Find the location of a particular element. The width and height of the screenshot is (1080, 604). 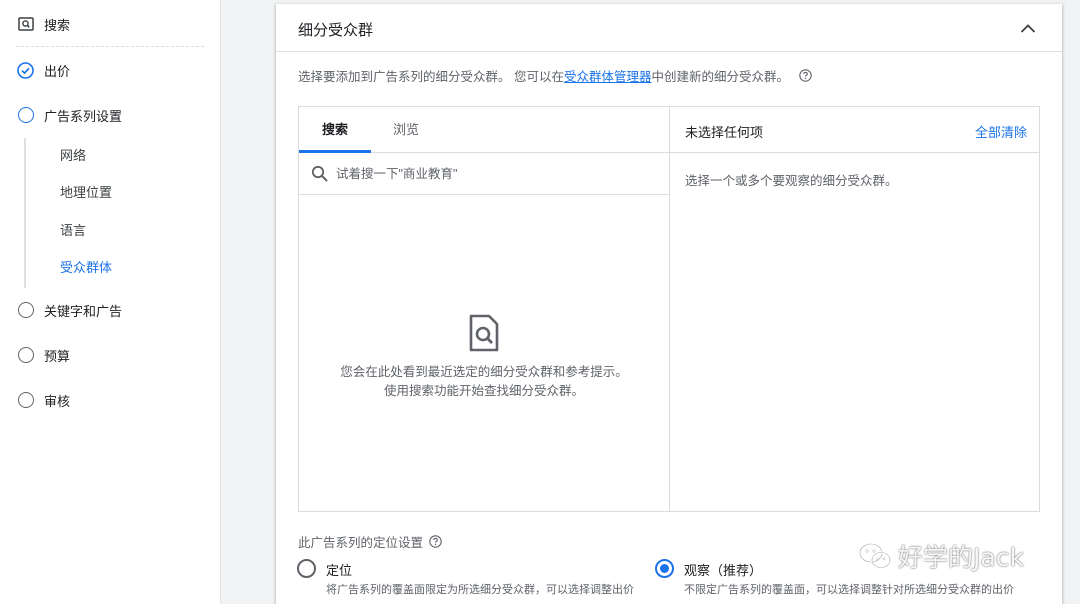

radio-button-checked is located at coordinates (664, 568).